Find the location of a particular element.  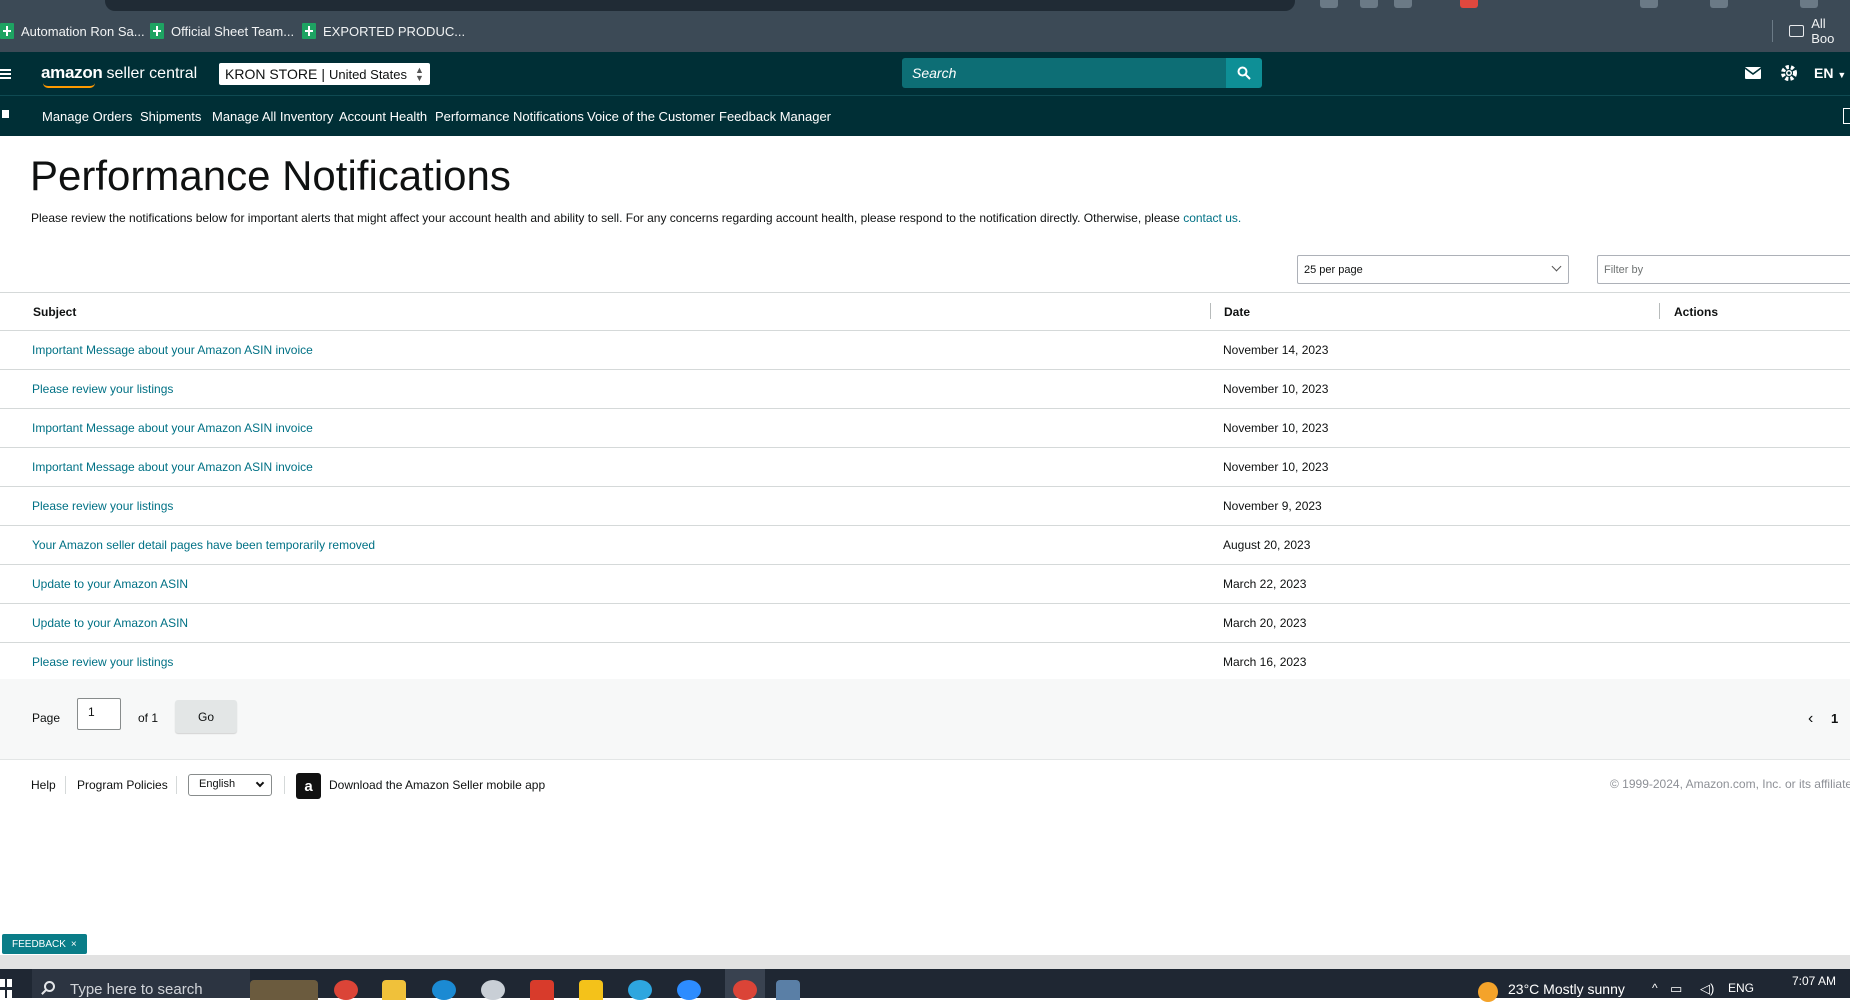

horizontal-scrollbar is located at coordinates (925, 962).